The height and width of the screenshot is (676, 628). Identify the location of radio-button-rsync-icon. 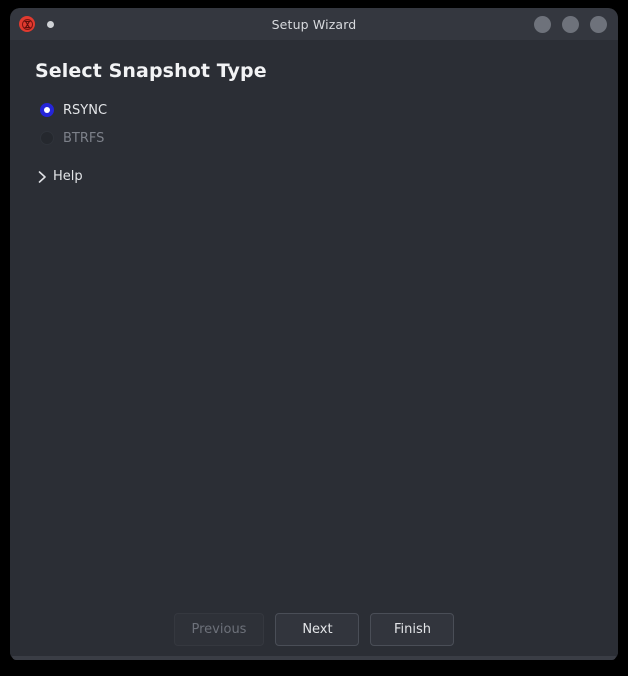
(47, 110).